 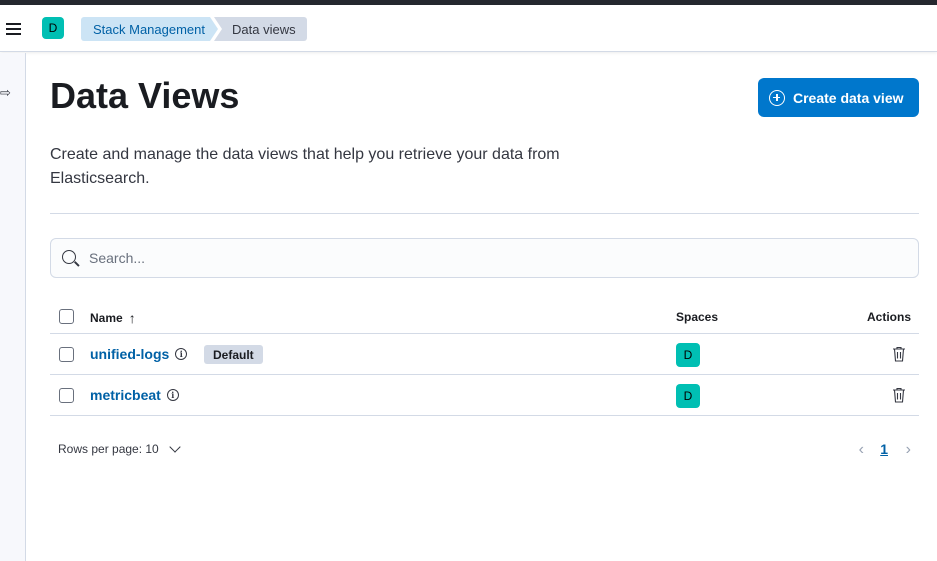 I want to click on plus-circle-icon, so click(x=777, y=97).